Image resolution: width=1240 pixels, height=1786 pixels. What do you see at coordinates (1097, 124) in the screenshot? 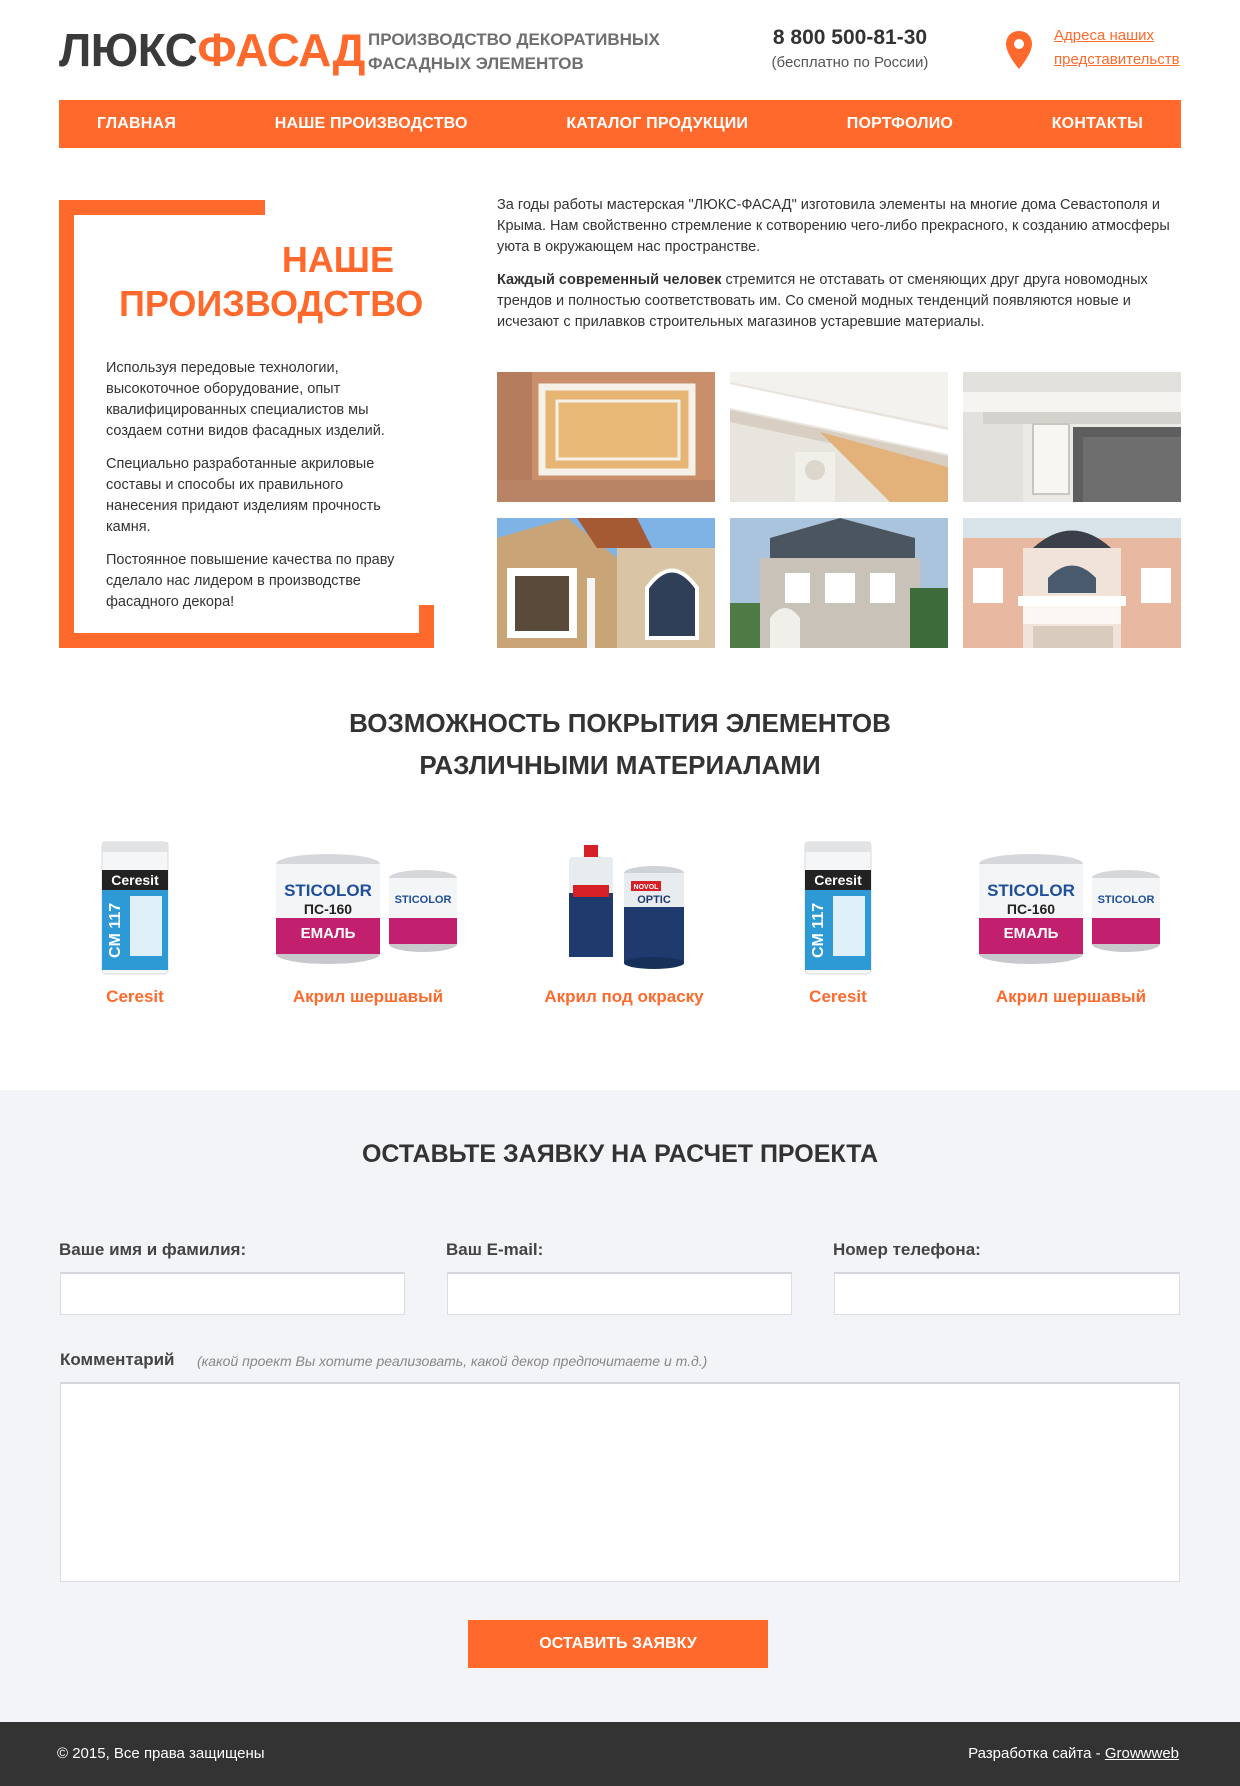
I see `nav-item-contacts: КОНТАКТЫ` at bounding box center [1097, 124].